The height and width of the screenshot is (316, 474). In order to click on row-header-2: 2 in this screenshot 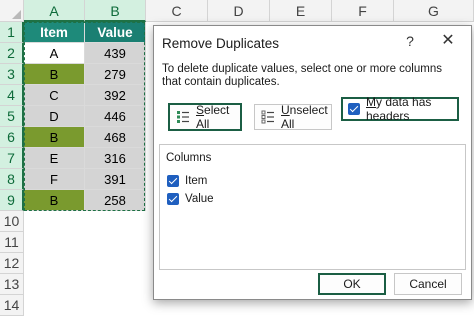, I will do `click(12, 53)`.